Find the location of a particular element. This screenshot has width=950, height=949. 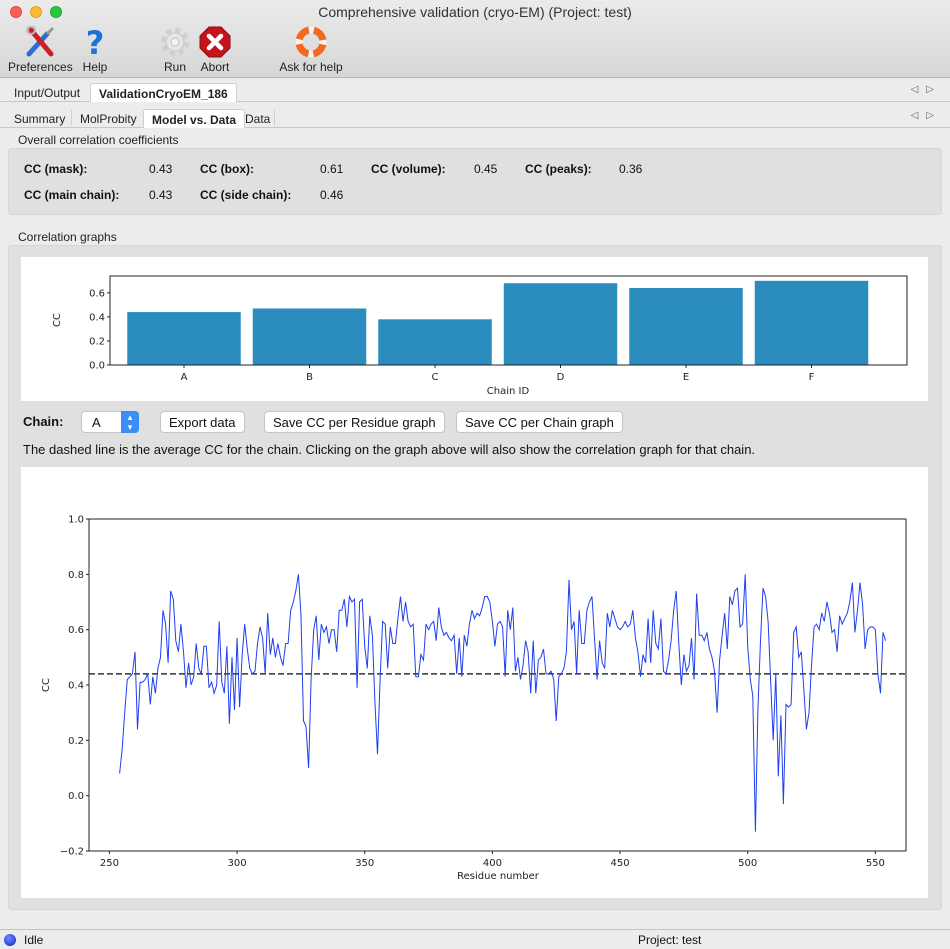

cc-mask-label: CC (mask): is located at coordinates (56, 169).